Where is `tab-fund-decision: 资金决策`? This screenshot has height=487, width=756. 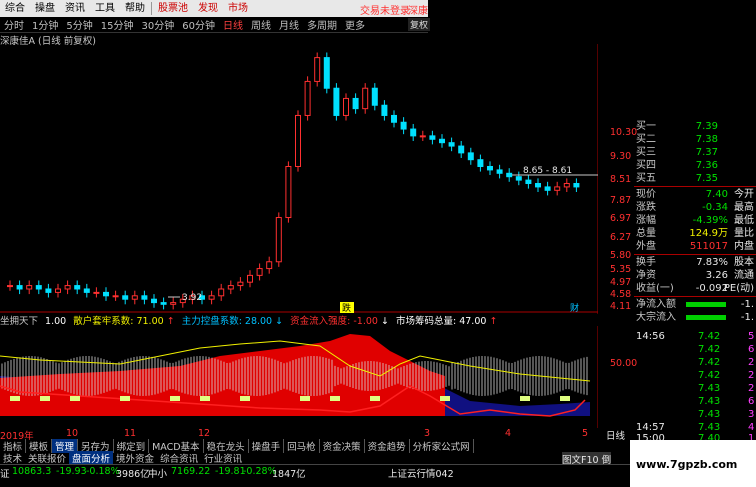 tab-fund-decision: 资金决策 is located at coordinates (342, 446).